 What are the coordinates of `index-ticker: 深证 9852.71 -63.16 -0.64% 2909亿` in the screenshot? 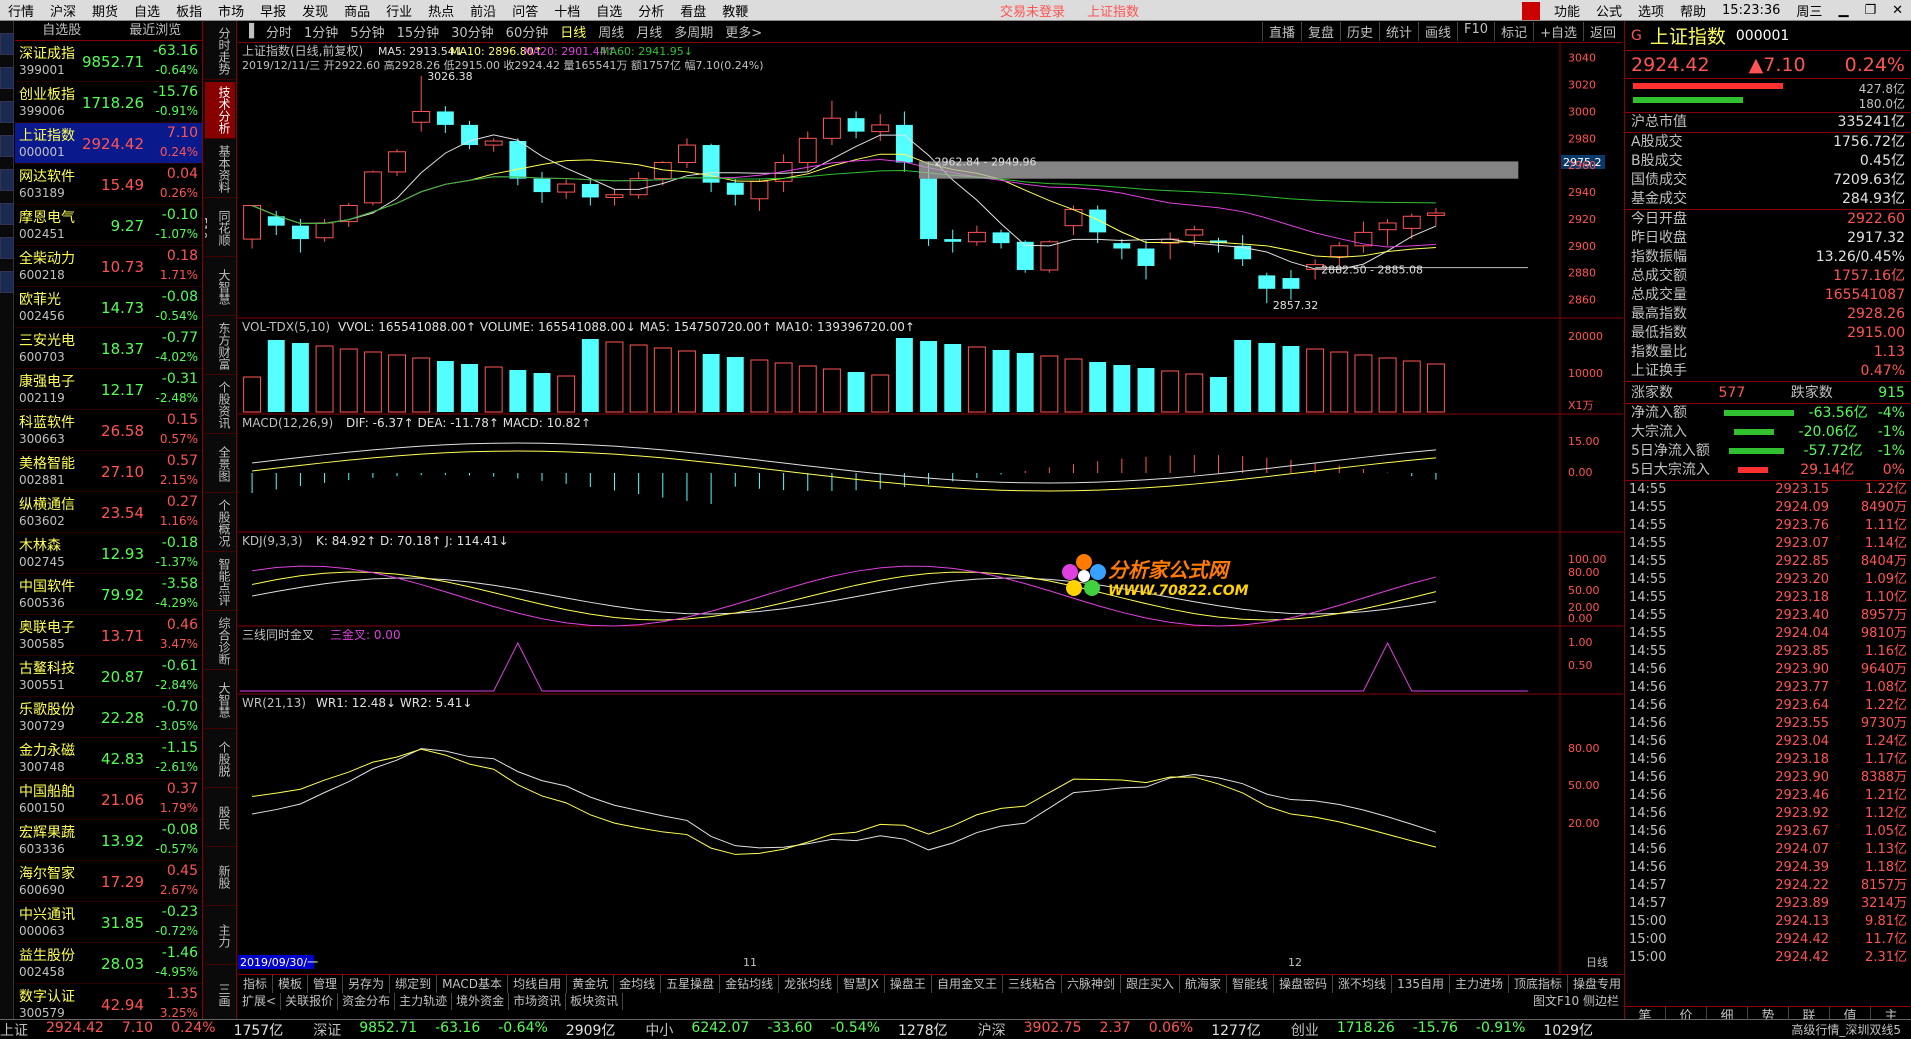 It's located at (469, 1029).